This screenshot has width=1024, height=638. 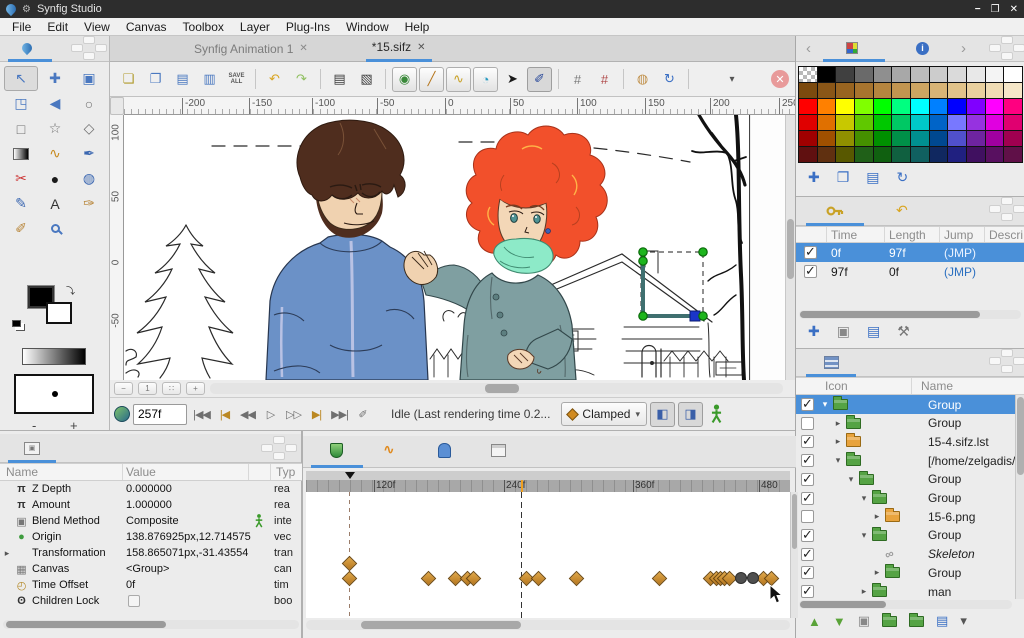 What do you see at coordinates (151, 569) in the screenshot?
I see `param-row: ▦ Canvas <Group> can` at bounding box center [151, 569].